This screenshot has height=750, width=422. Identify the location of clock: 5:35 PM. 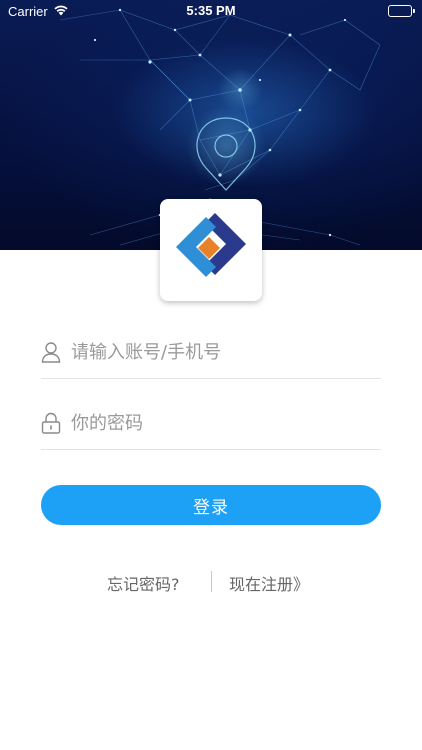
(211, 10).